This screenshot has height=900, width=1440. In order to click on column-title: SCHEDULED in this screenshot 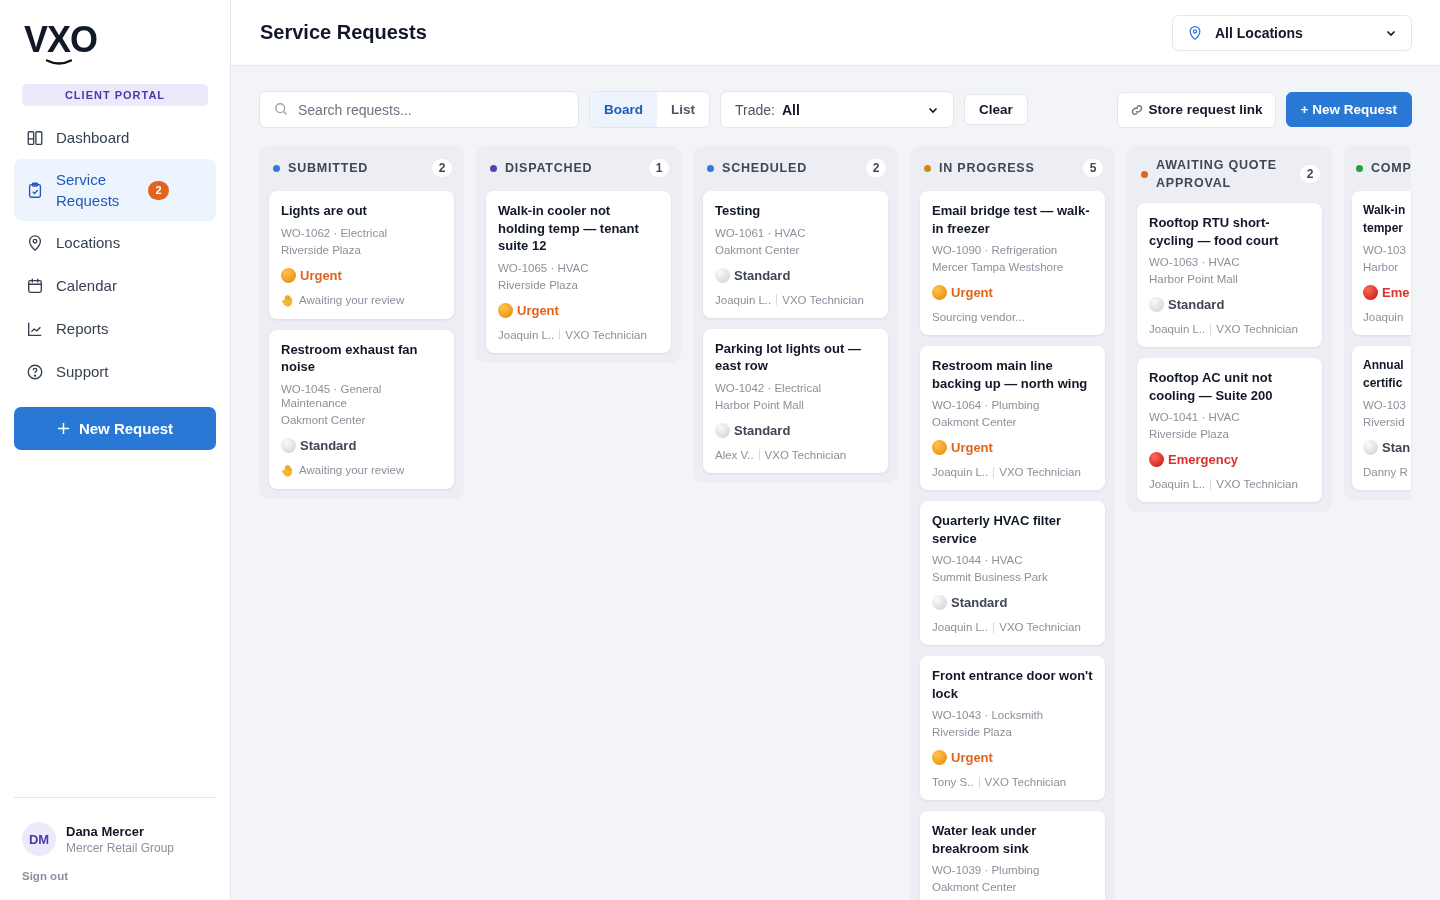, I will do `click(765, 168)`.